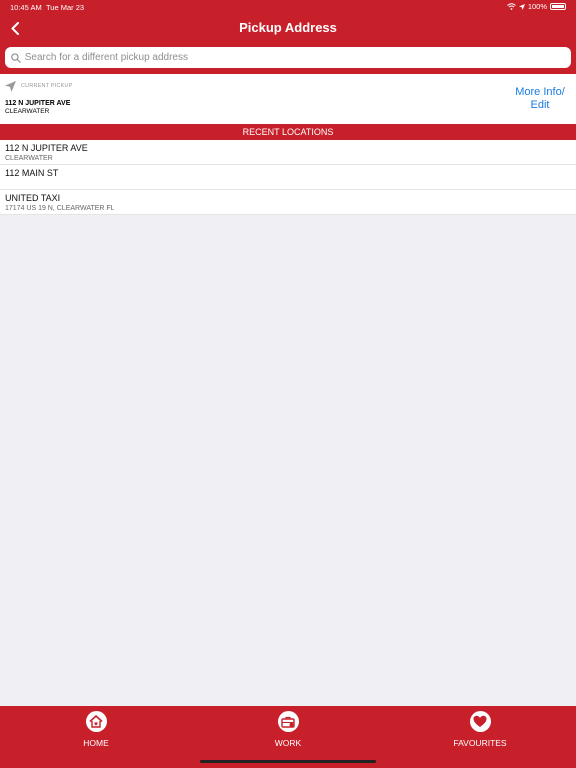  I want to click on search-bar, so click(288, 58).